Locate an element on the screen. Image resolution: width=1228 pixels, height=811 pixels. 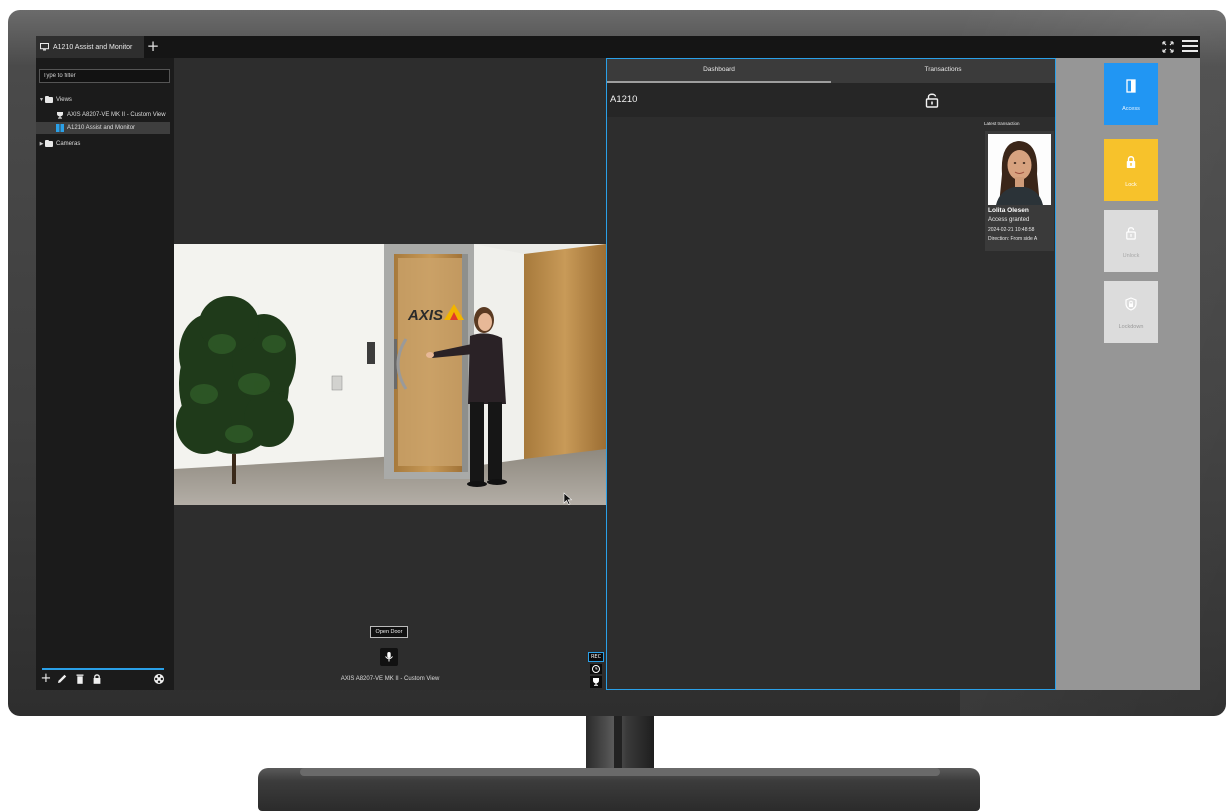
monitor-stand-top is located at coordinates (620, 772).